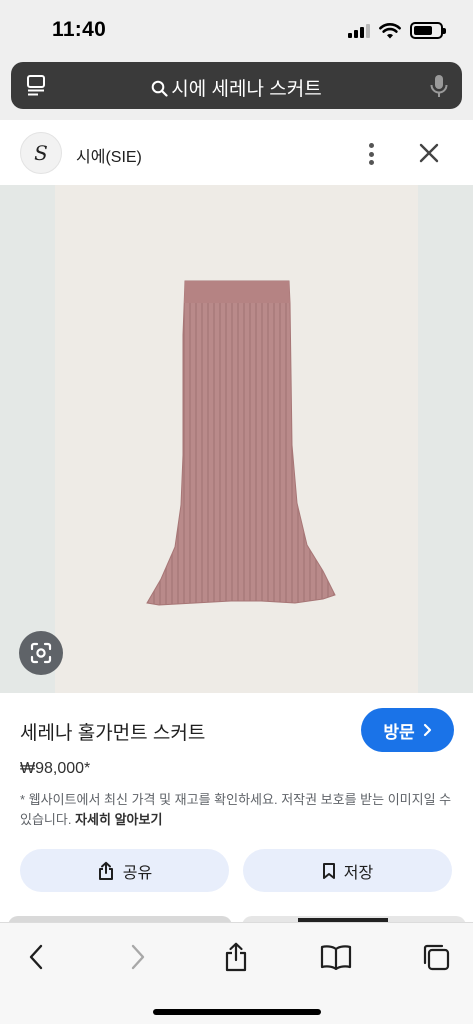 The height and width of the screenshot is (1024, 473). Describe the element at coordinates (241, 443) in the screenshot. I see `skirt-illustration` at that location.